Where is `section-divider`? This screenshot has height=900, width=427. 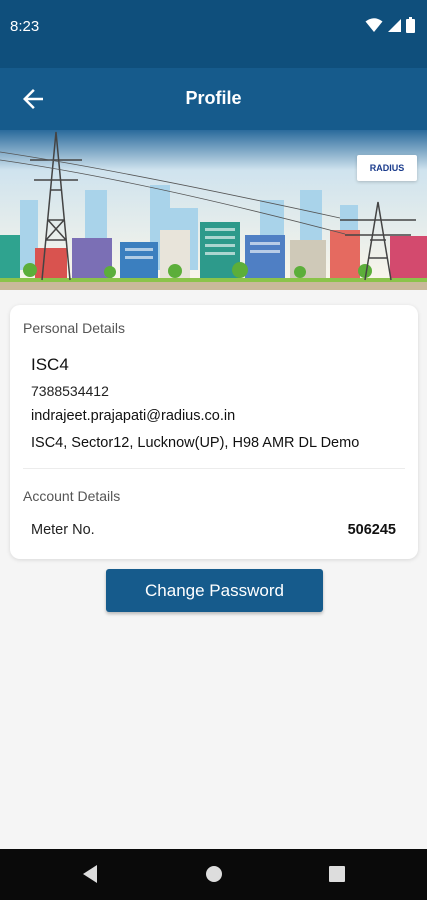
section-divider is located at coordinates (214, 468).